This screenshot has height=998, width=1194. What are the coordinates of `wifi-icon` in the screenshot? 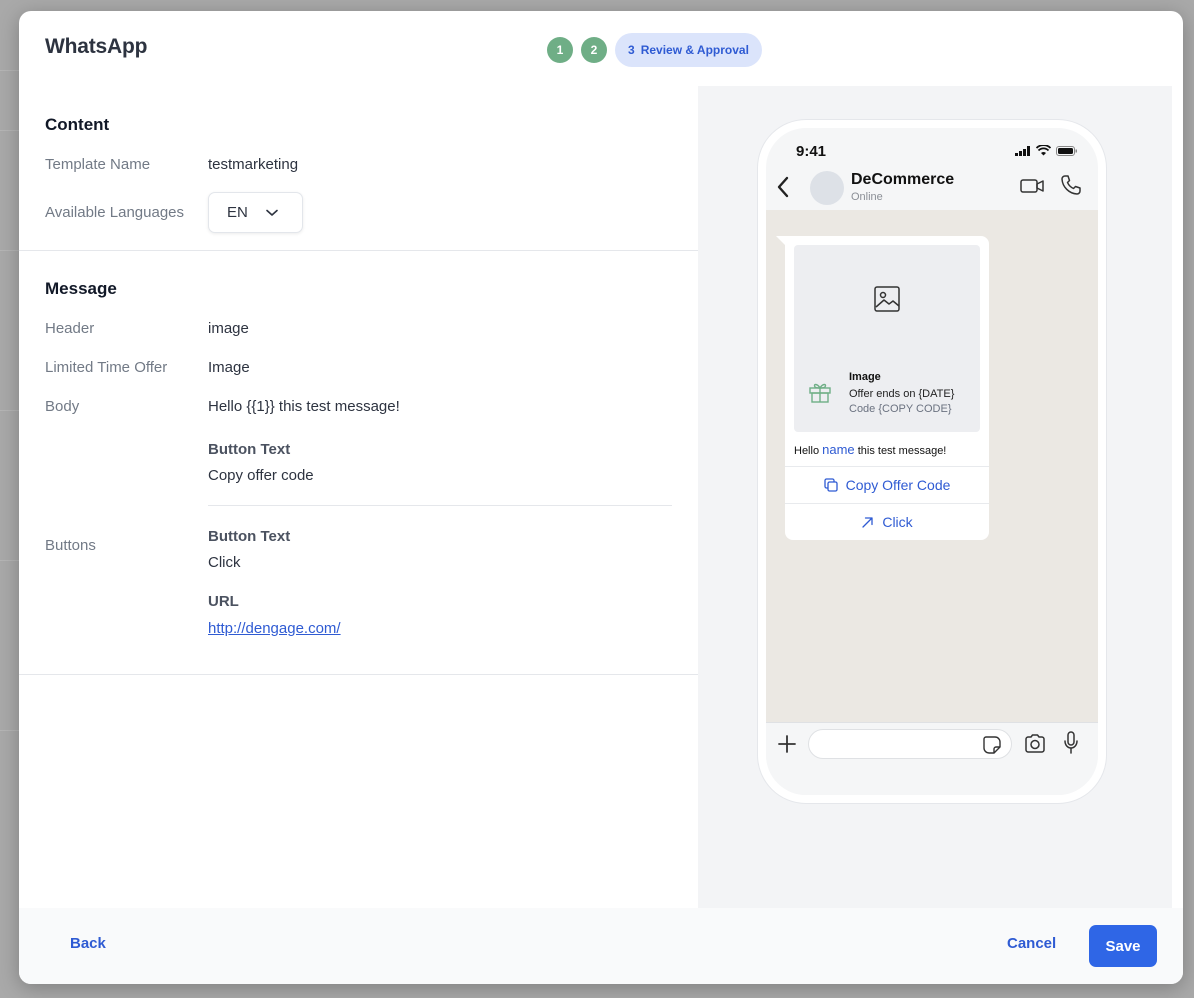 It's located at (1043, 150).